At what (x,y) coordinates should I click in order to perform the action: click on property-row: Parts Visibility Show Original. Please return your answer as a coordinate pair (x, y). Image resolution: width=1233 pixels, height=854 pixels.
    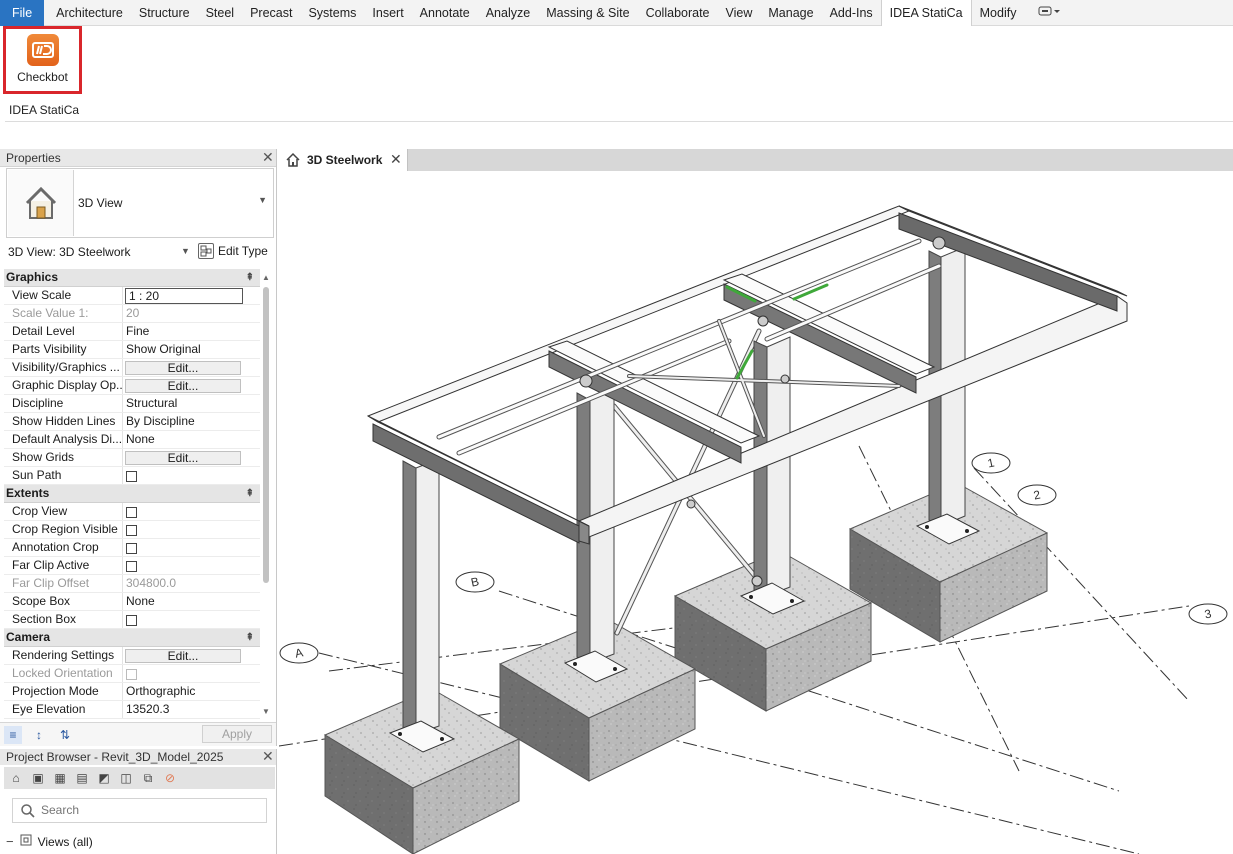
    Looking at the image, I should click on (132, 350).